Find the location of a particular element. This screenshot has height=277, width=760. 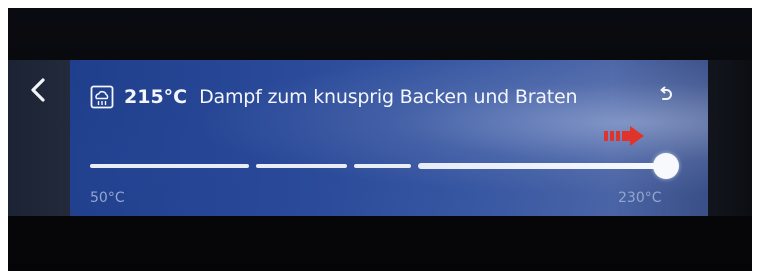

temperature-slider is located at coordinates (390, 166).